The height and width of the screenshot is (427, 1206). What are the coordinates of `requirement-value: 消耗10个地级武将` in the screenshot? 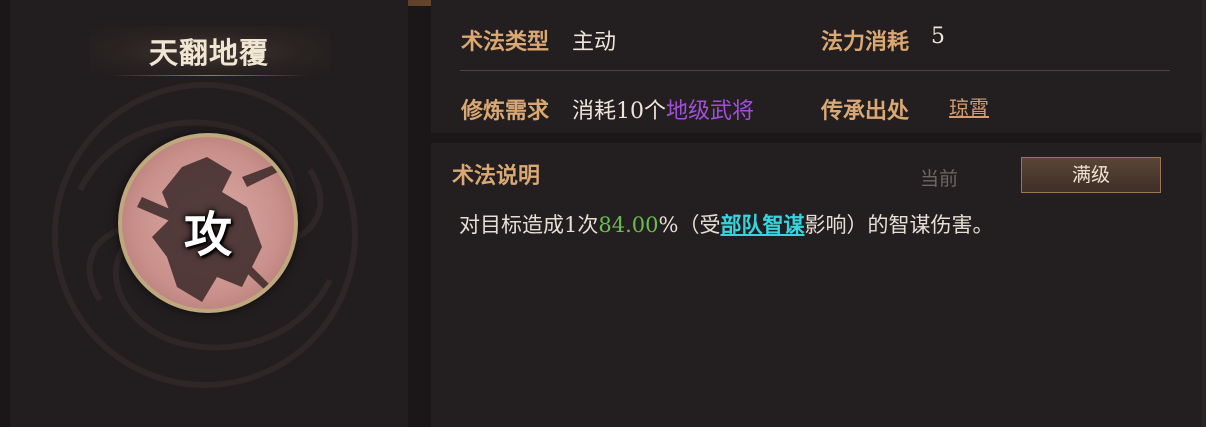 It's located at (663, 109).